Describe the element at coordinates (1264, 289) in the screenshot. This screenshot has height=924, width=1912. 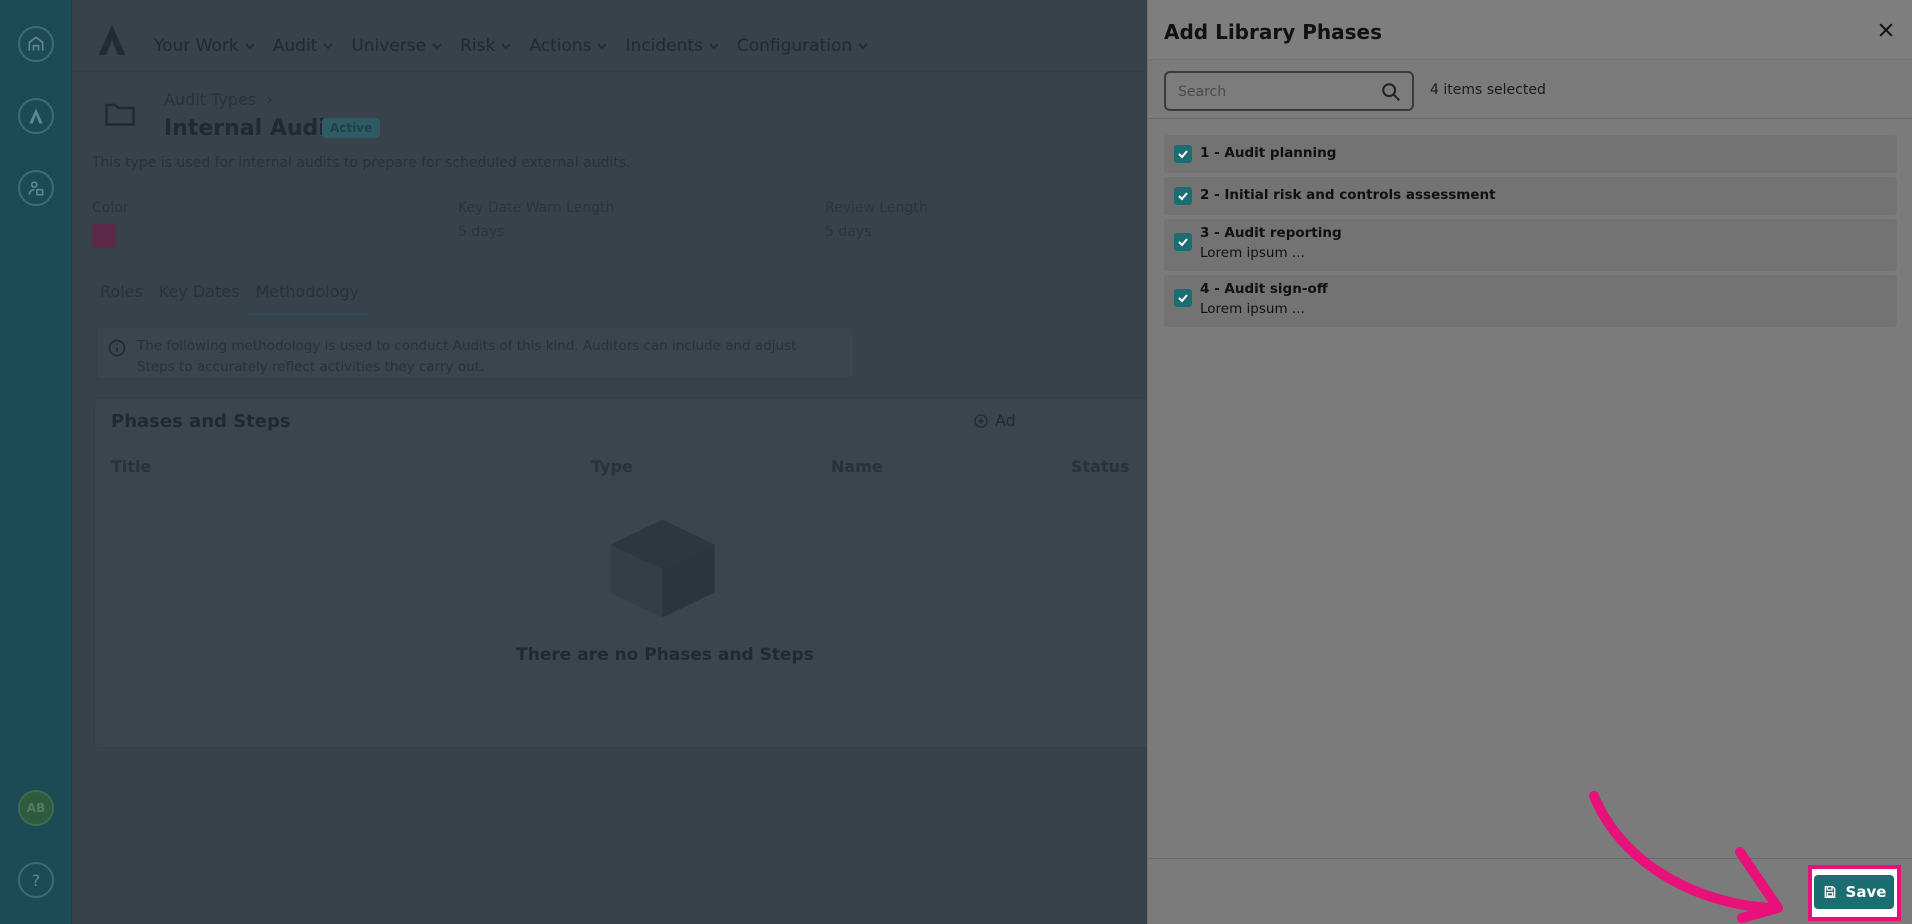
I see `item-title: 4 - Audit sign-off` at that location.